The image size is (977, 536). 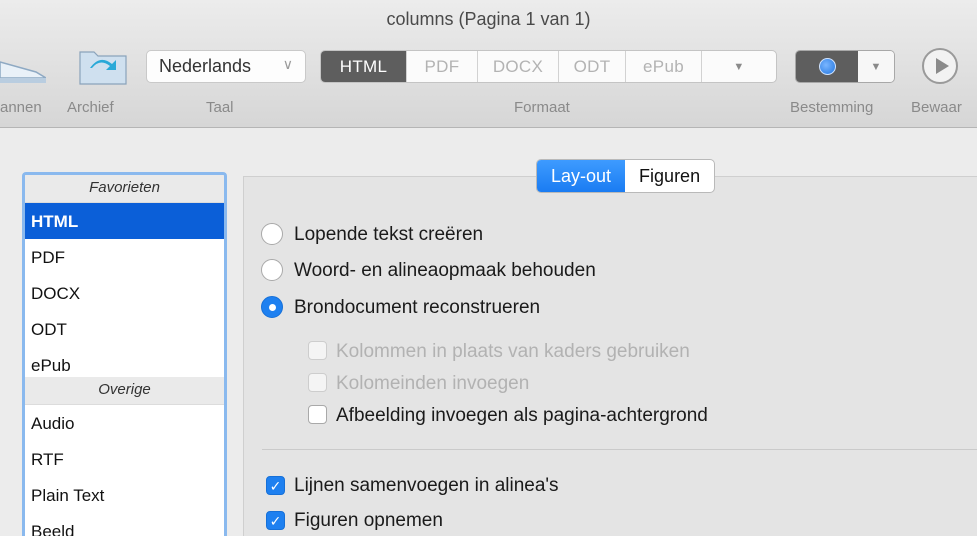 What do you see at coordinates (518, 66) in the screenshot?
I see `format-docx: DOCX` at bounding box center [518, 66].